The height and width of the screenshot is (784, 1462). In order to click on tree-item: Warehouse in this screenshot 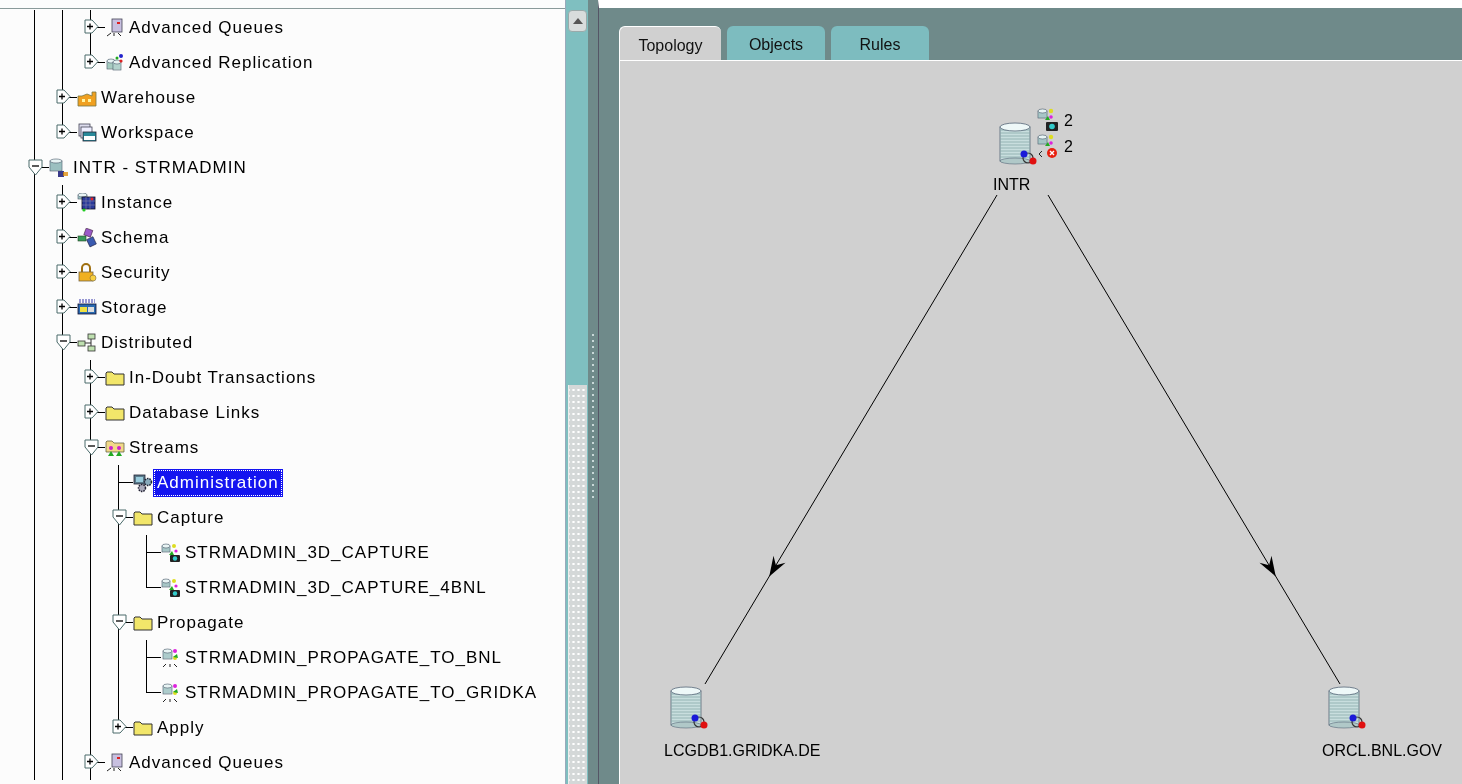, I will do `click(149, 97)`.